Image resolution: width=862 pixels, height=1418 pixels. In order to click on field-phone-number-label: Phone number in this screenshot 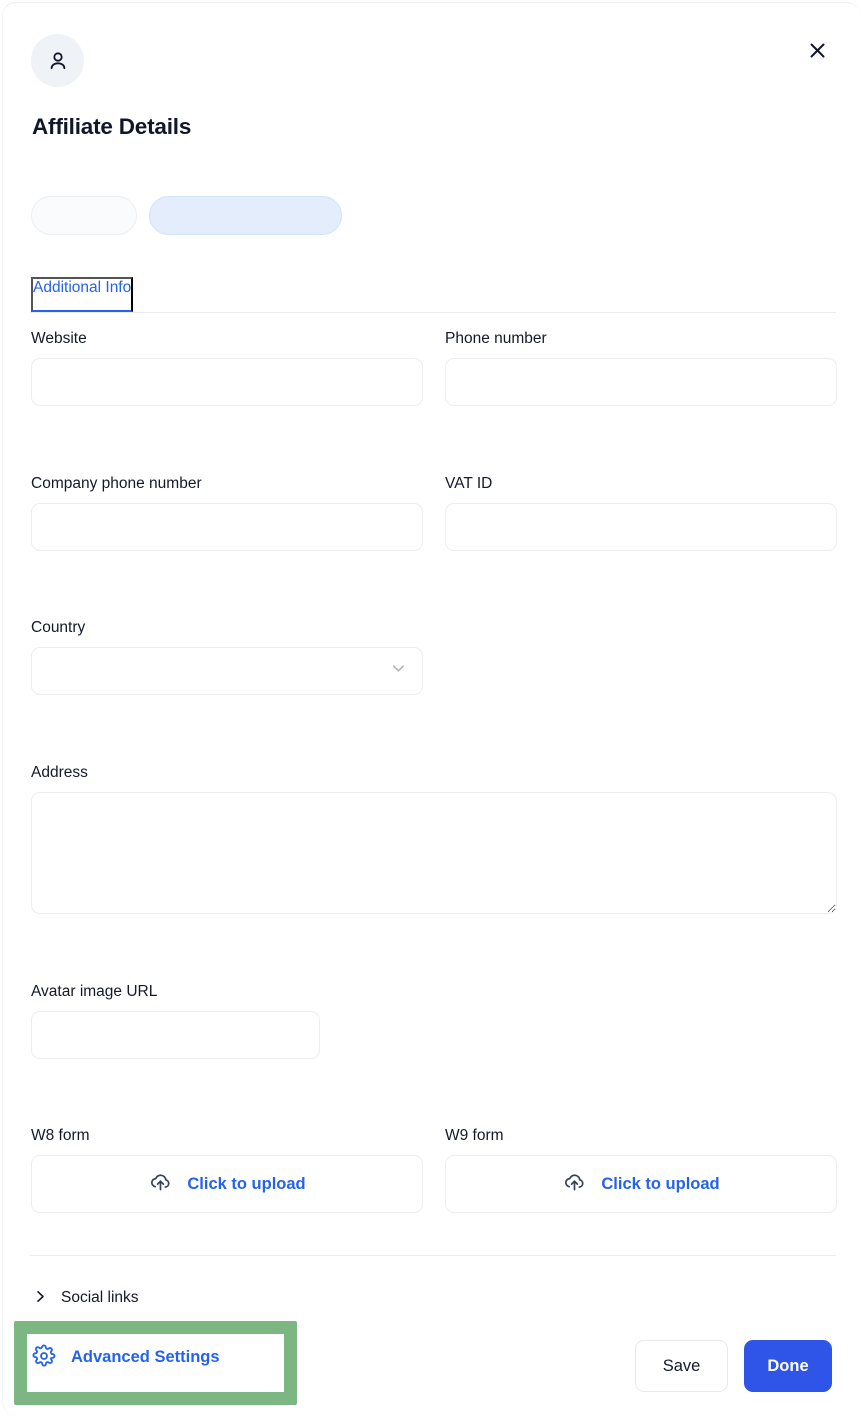, I will do `click(496, 338)`.